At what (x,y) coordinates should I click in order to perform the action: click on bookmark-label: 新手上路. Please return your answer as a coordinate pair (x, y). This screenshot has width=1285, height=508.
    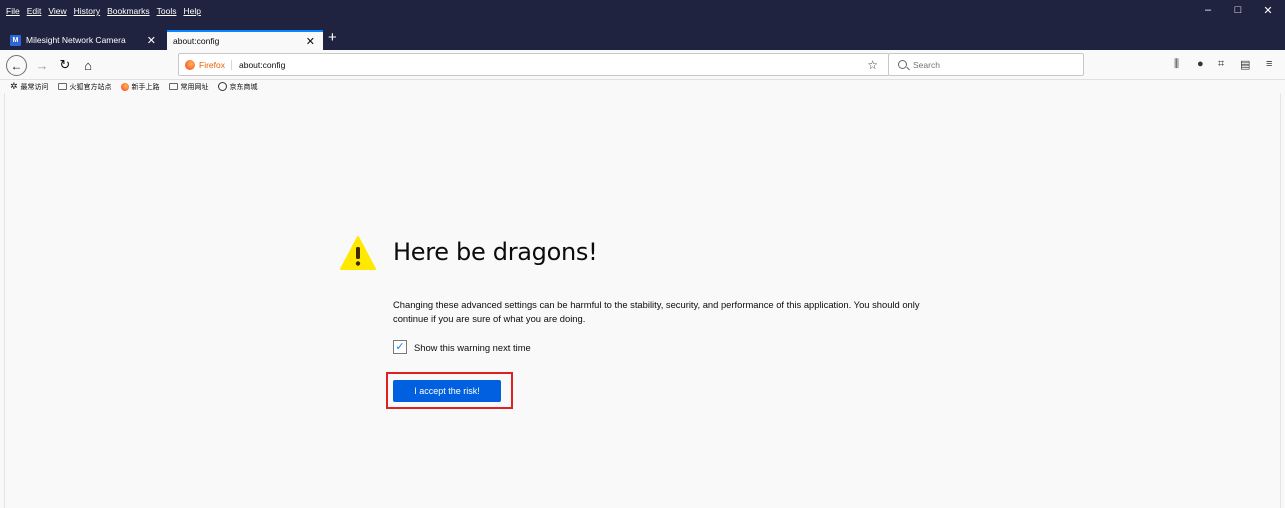
    Looking at the image, I should click on (145, 87).